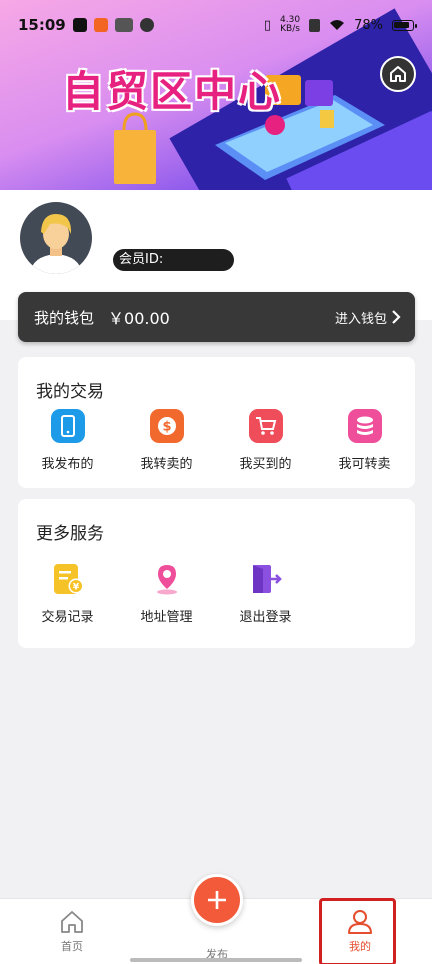 This screenshot has width=432, height=964. What do you see at coordinates (167, 579) in the screenshot?
I see `location-pin-icon` at bounding box center [167, 579].